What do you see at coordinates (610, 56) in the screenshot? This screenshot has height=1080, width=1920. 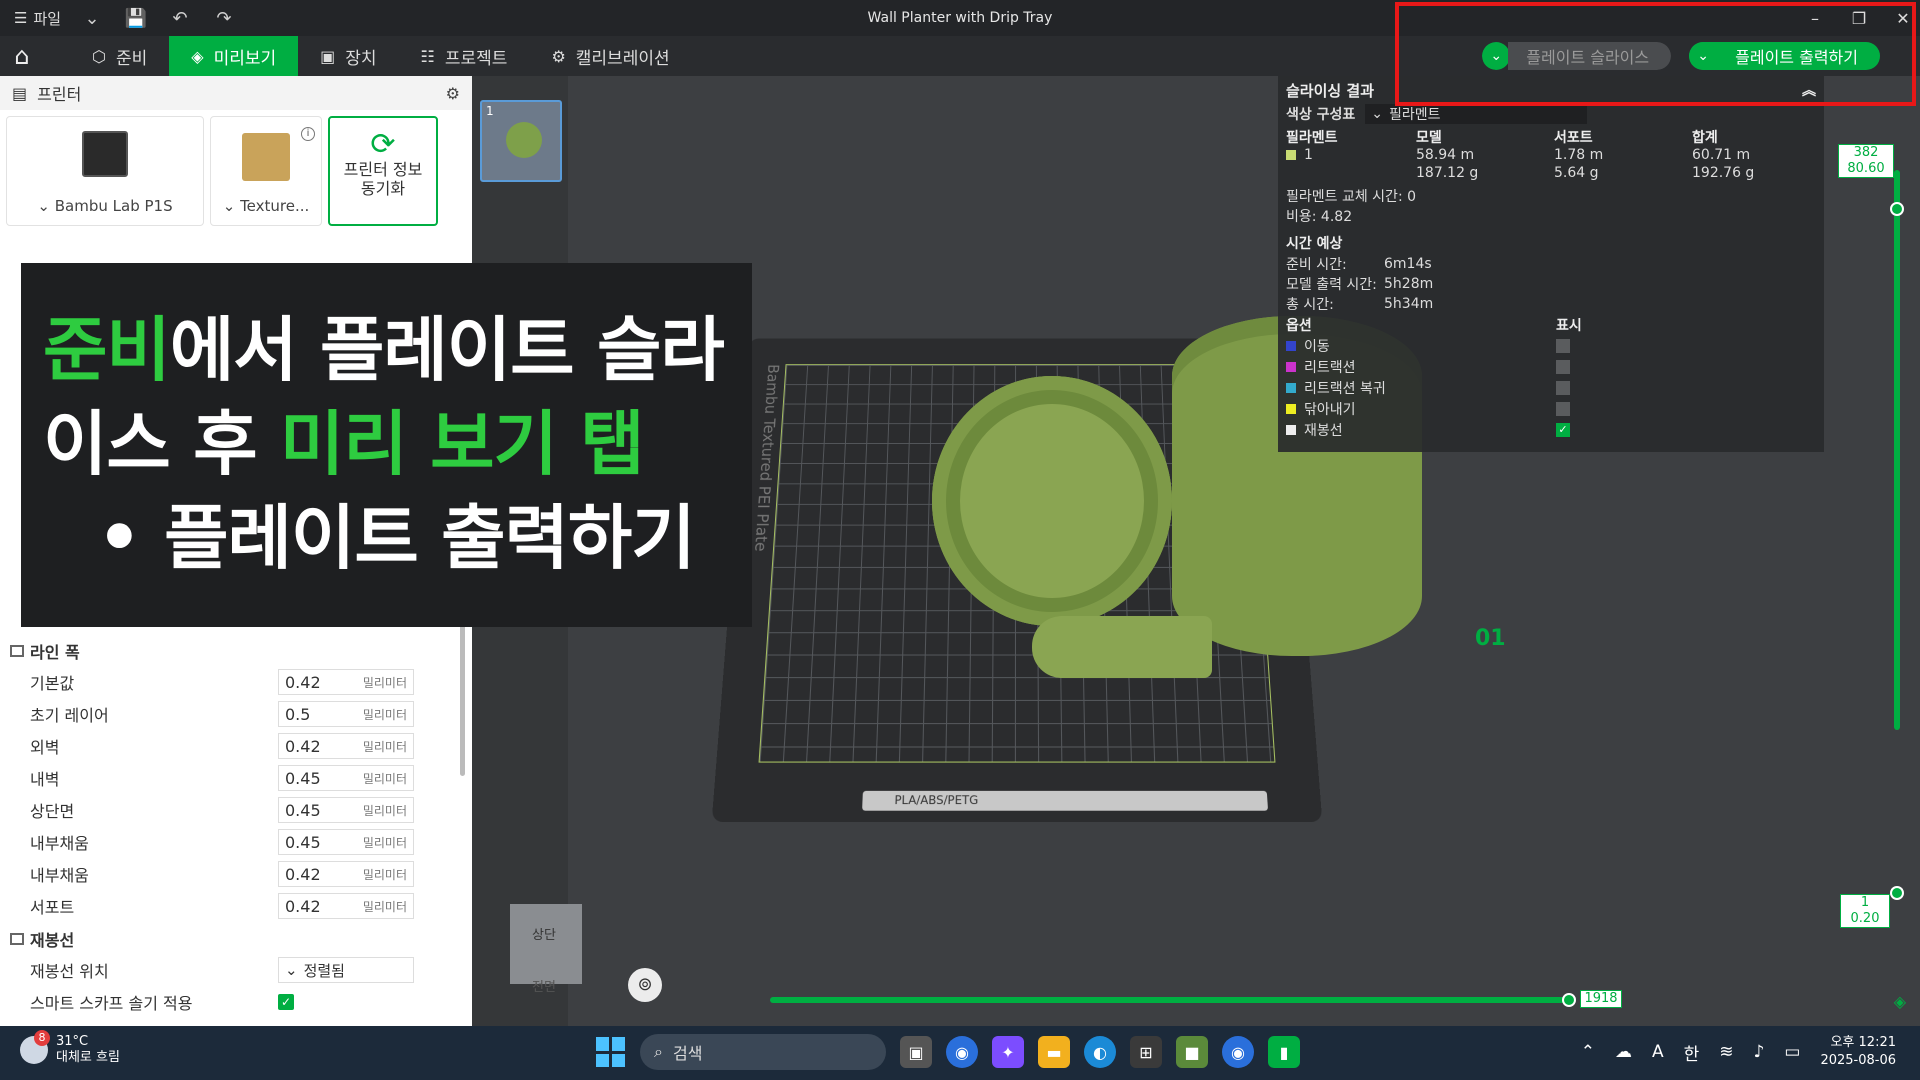 I see `tab-calibration: ⚙ 캘리브레이션` at bounding box center [610, 56].